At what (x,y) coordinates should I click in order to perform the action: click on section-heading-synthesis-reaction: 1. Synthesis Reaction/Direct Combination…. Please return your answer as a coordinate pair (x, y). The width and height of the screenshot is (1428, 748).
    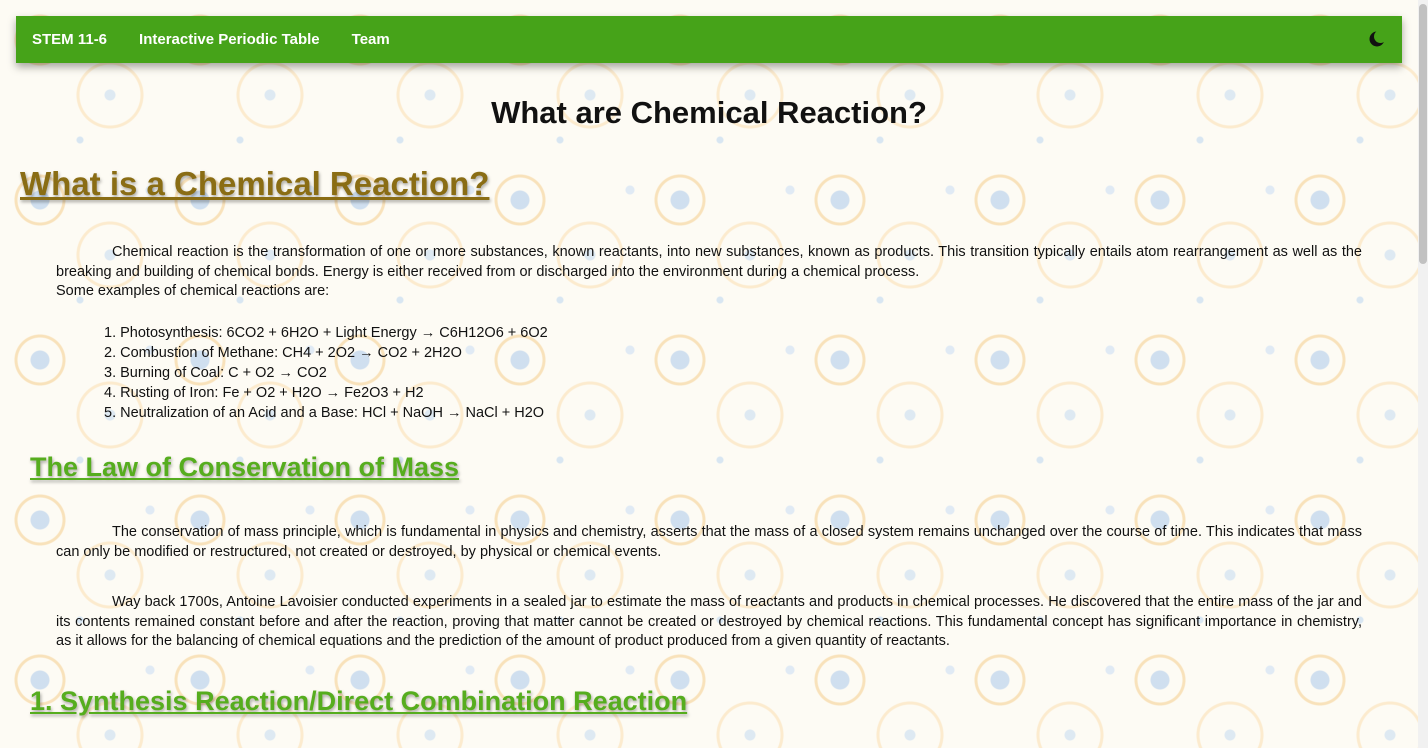
    Looking at the image, I should click on (359, 701).